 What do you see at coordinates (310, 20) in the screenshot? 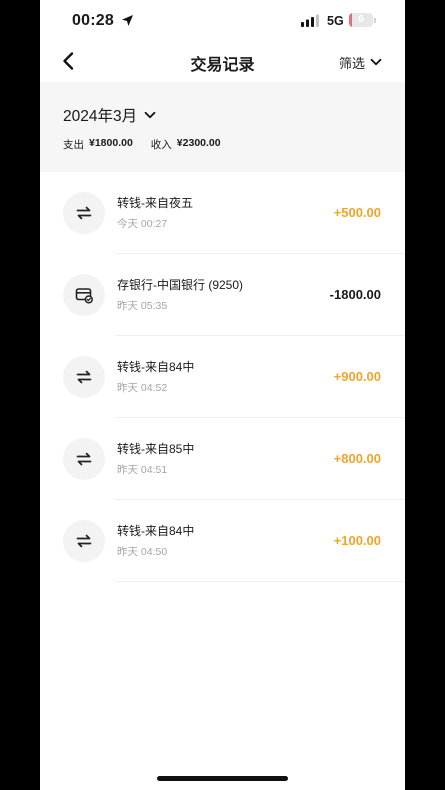
I see `signal-icon` at bounding box center [310, 20].